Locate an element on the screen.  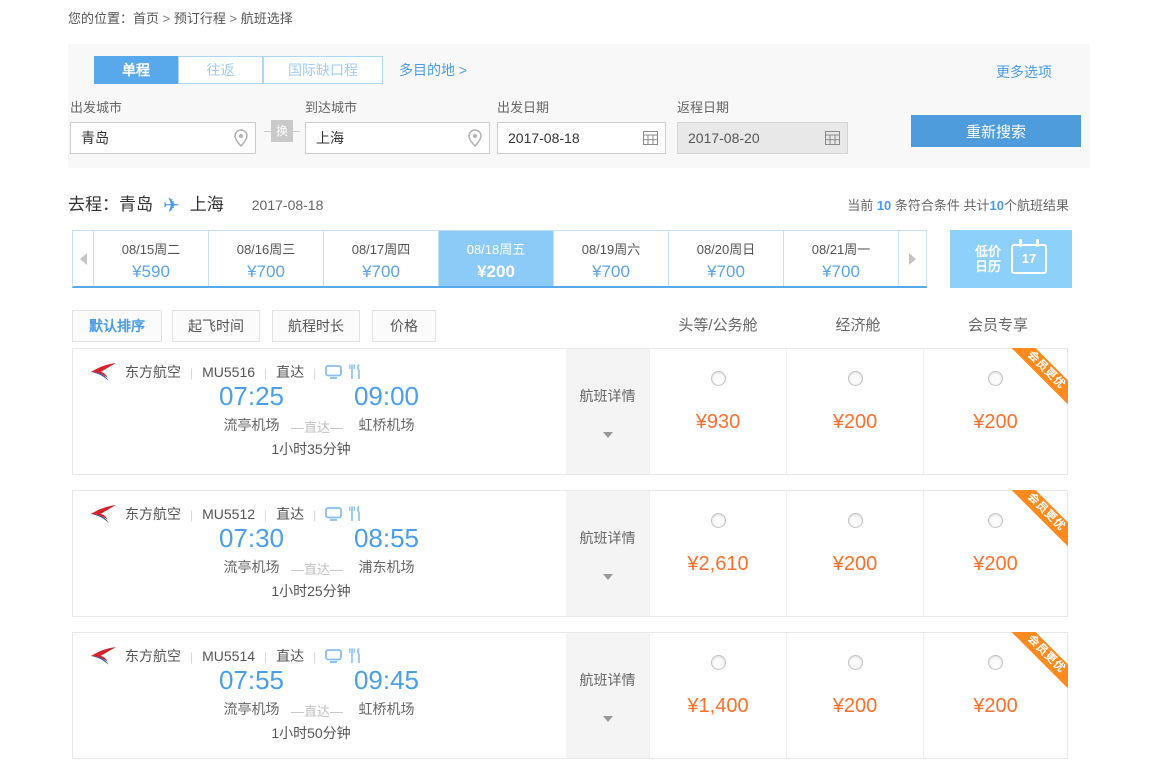
breadcrumb-item: 预订行程 is located at coordinates (192, 18).